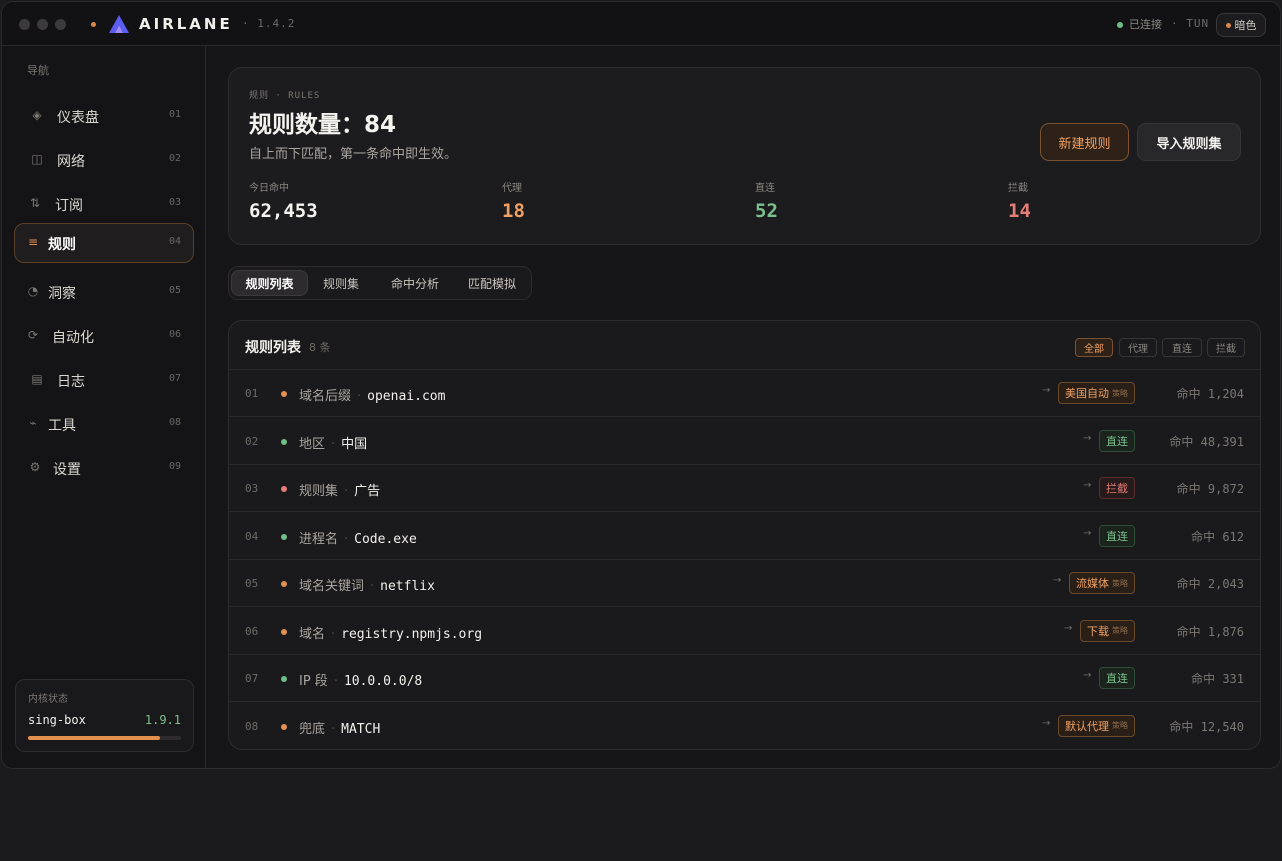 The height and width of the screenshot is (861, 1282). What do you see at coordinates (492, 283) in the screenshot?
I see `tab-3: 匹配模拟` at bounding box center [492, 283].